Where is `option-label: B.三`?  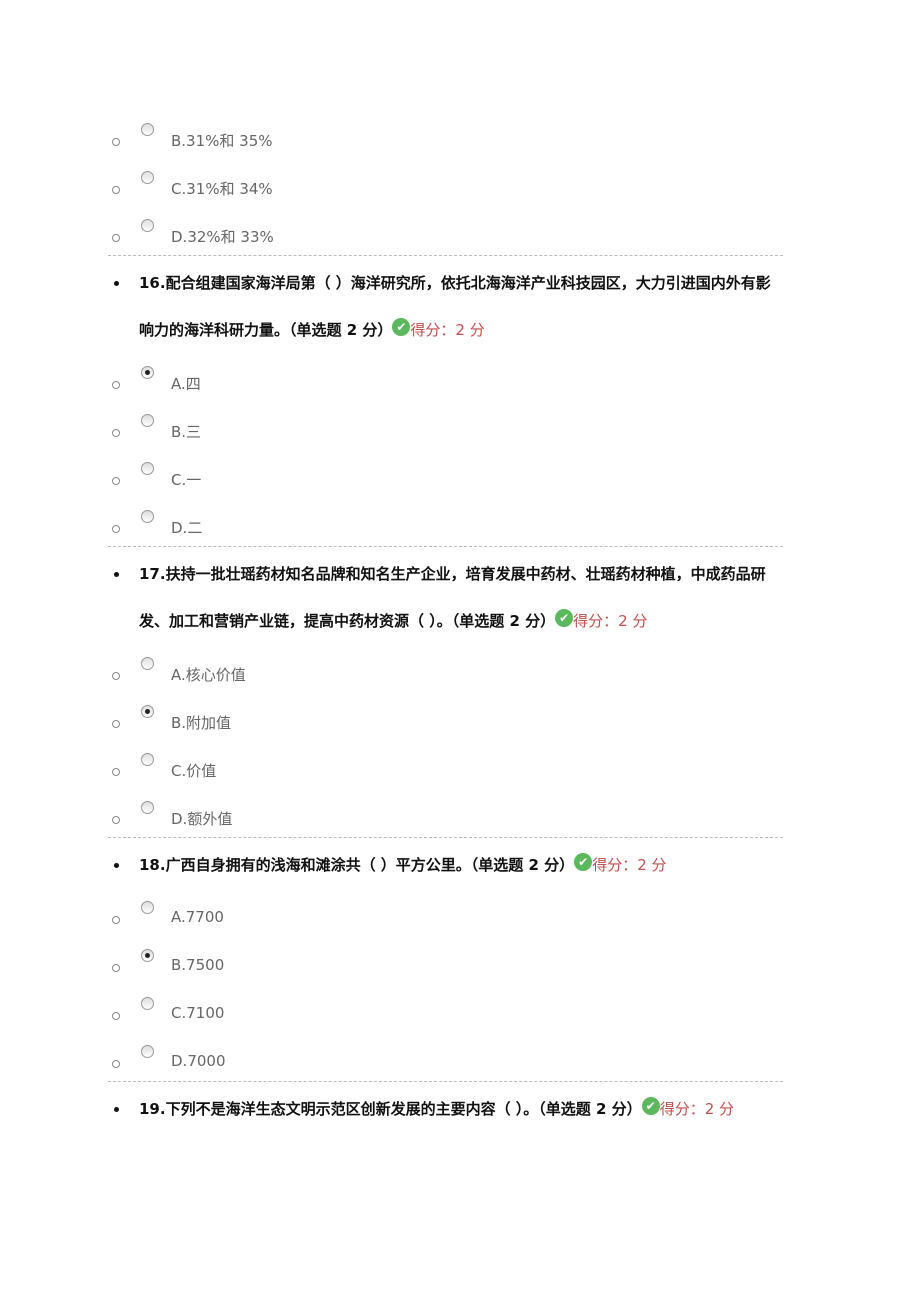 option-label: B.三 is located at coordinates (186, 432).